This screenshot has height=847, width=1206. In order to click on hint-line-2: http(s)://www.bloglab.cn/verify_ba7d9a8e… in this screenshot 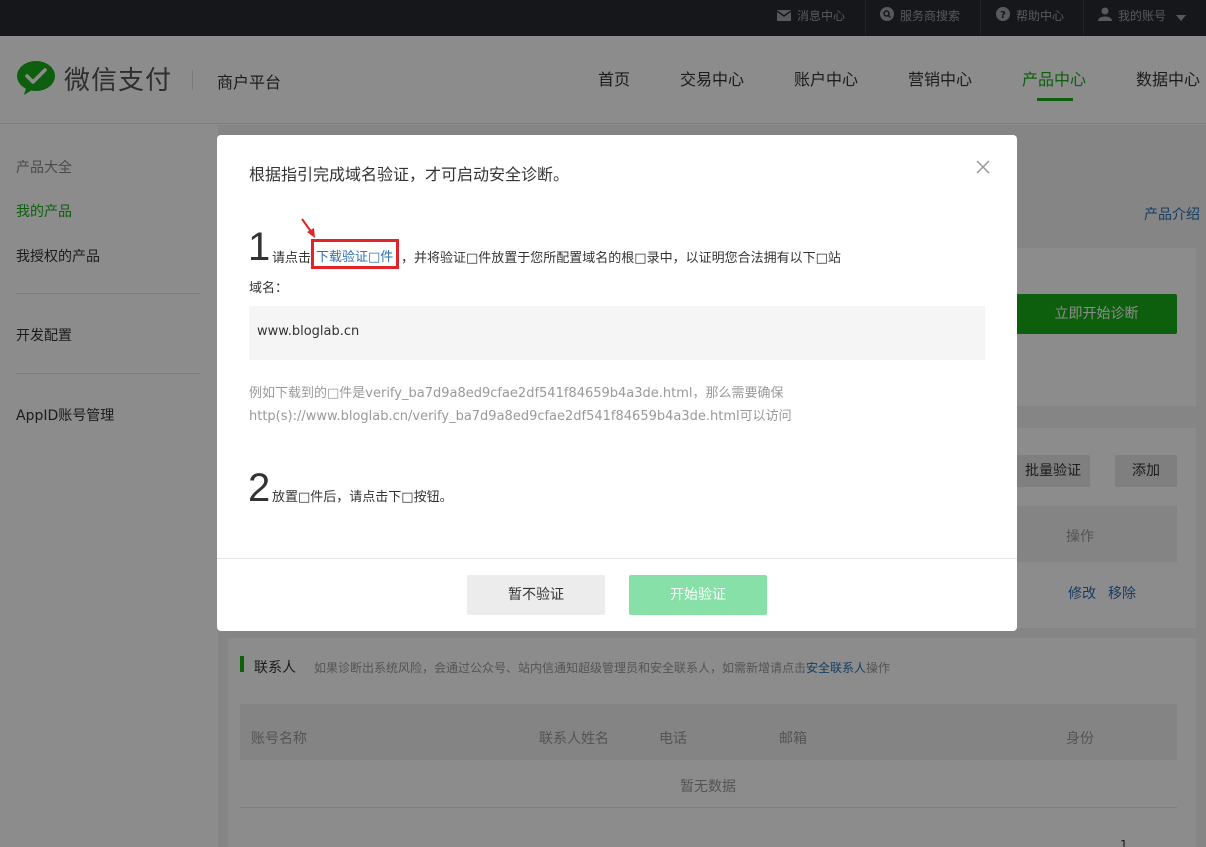, I will do `click(520, 416)`.